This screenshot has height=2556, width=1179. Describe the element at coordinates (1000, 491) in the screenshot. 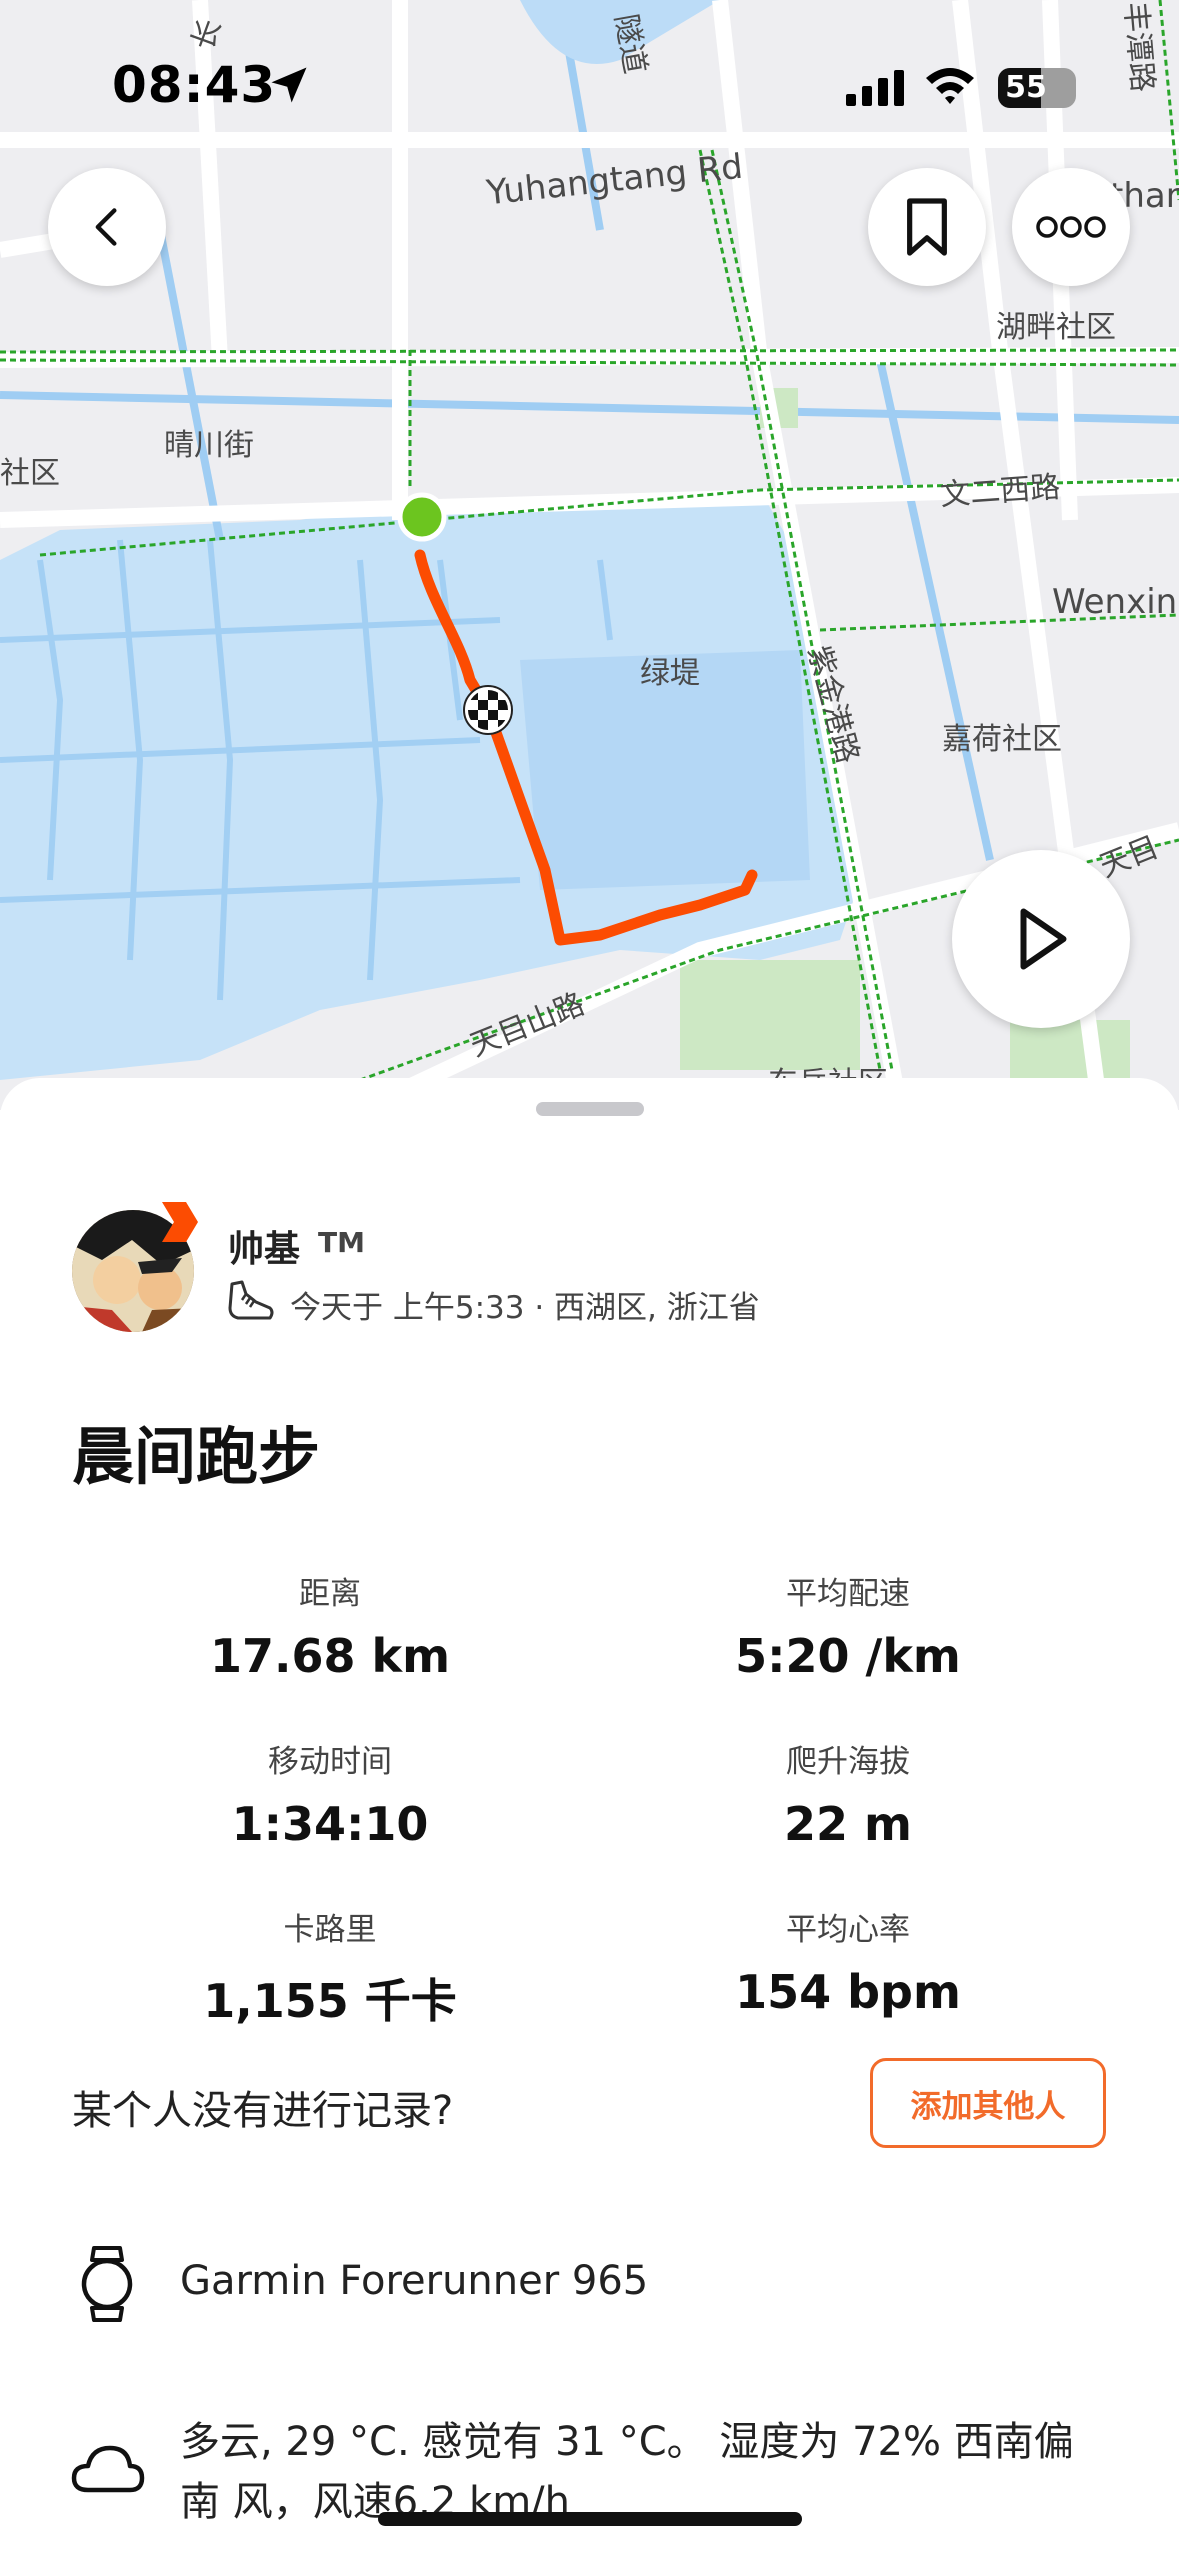

I see `map-label-wener-west-rd: 文二西路` at that location.